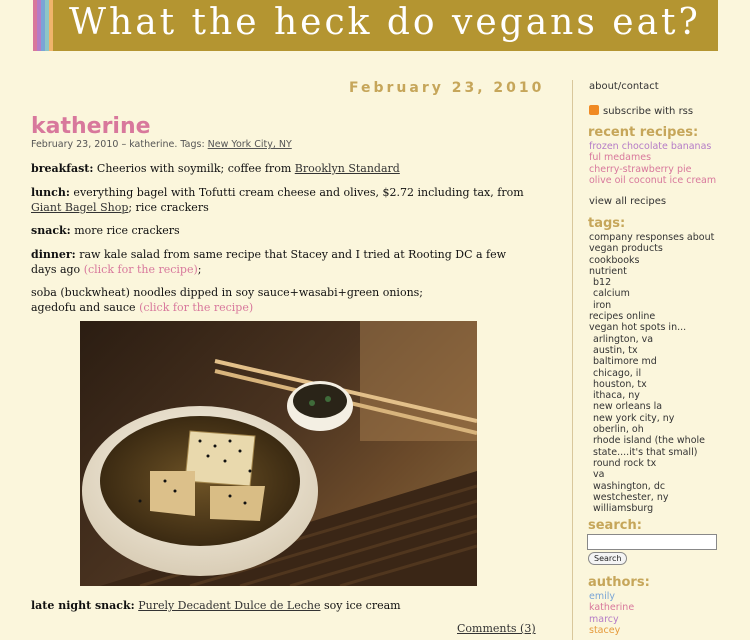  Describe the element at coordinates (651, 260) in the screenshot. I see `tag-link: cookbooks` at that location.